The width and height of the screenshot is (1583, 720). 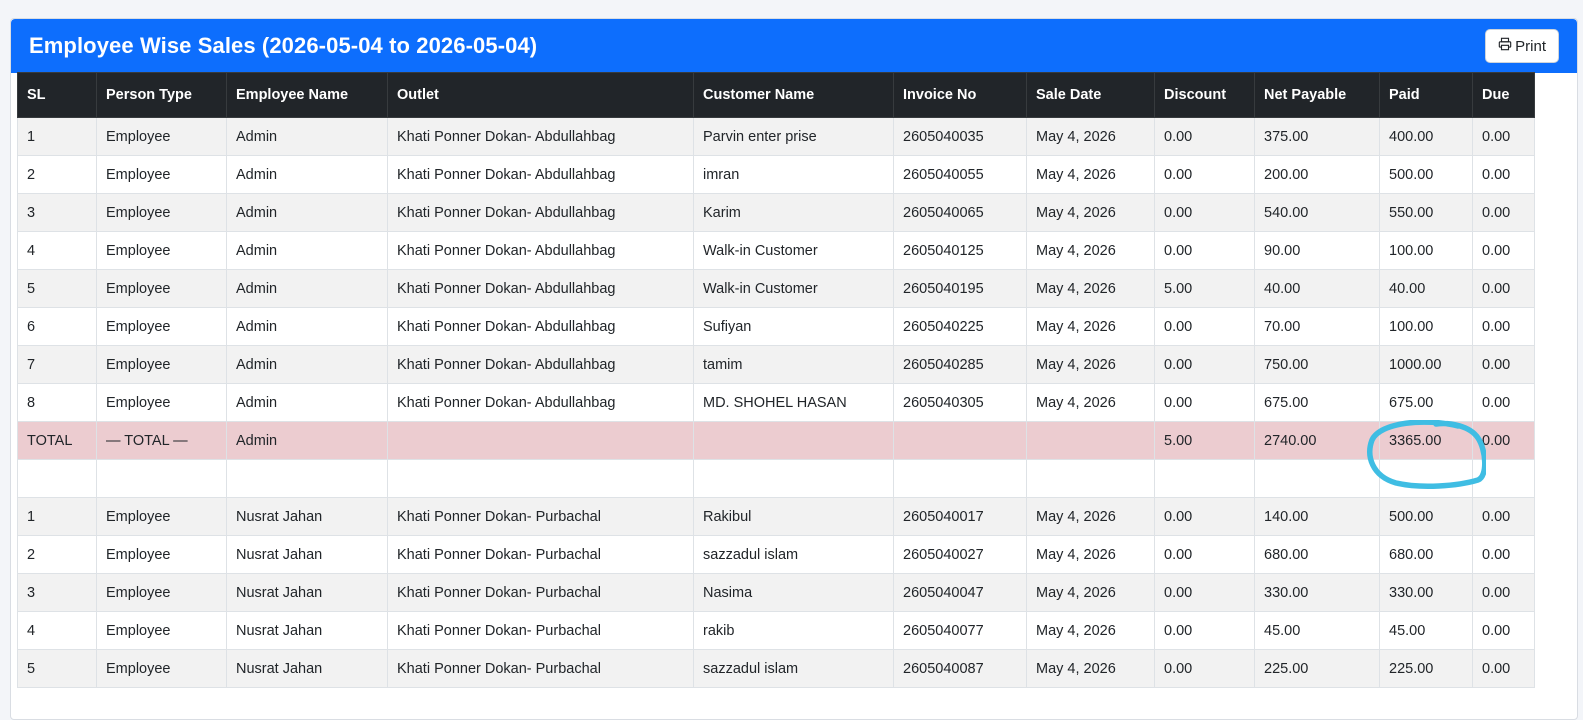 What do you see at coordinates (1503, 95) in the screenshot?
I see `column-header: Due` at bounding box center [1503, 95].